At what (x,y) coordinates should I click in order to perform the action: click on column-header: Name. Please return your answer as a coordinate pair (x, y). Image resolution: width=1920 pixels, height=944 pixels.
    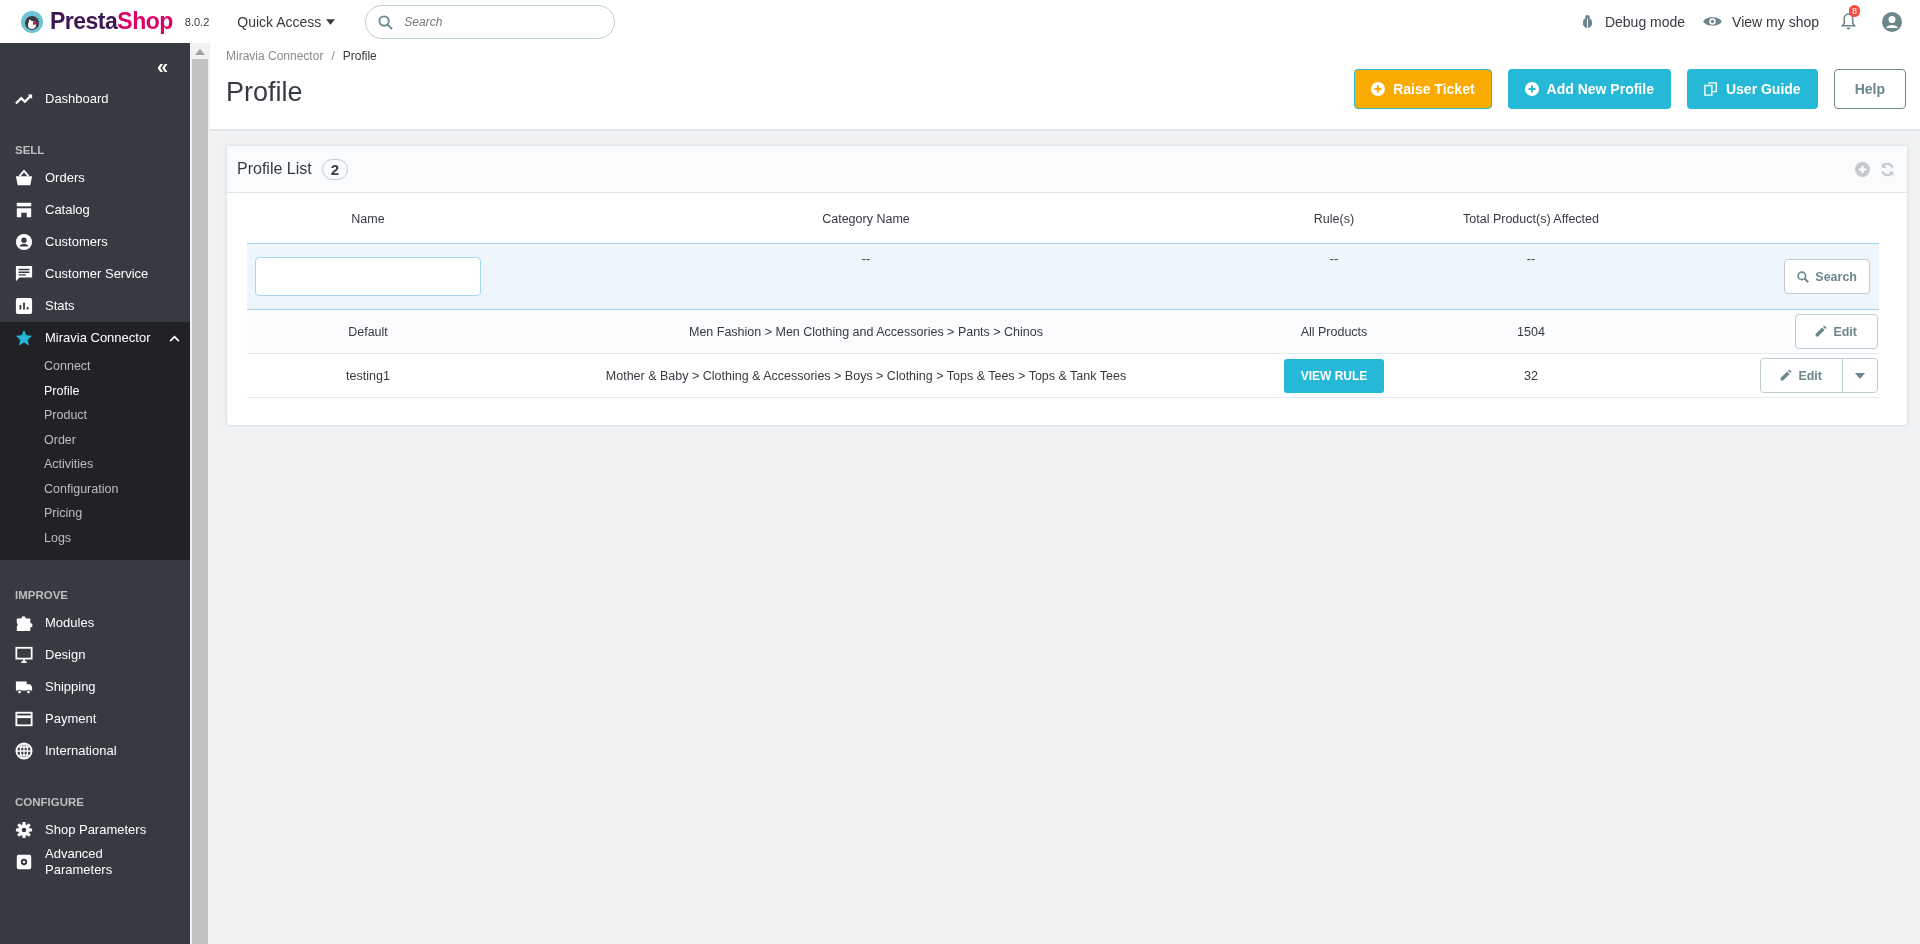
    Looking at the image, I should click on (368, 227).